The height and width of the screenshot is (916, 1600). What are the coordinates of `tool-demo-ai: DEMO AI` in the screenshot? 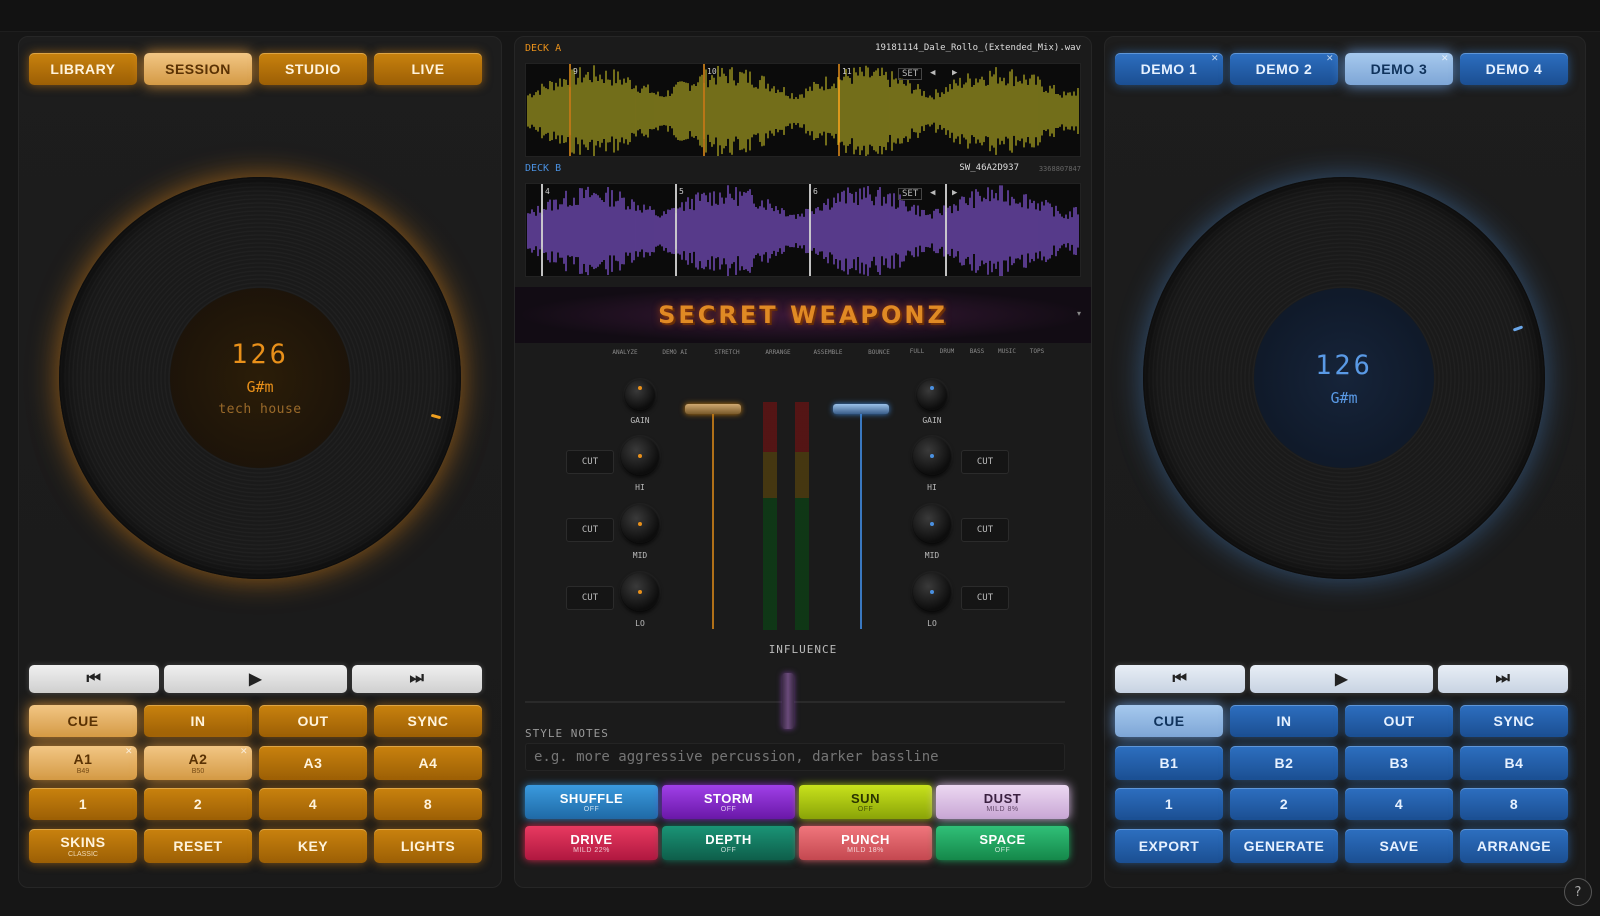 It's located at (675, 352).